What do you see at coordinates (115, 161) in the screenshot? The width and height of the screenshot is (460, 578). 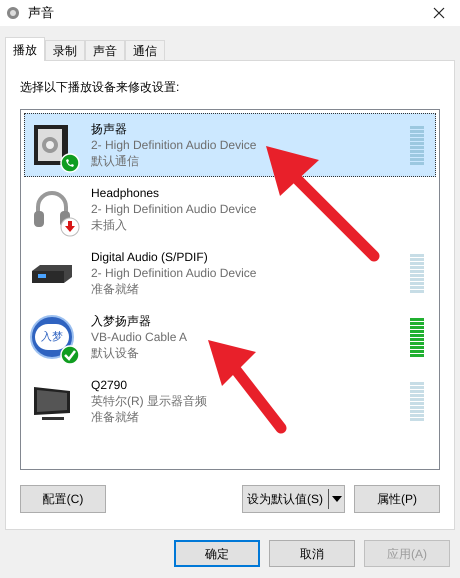 I see `device-status: 默认通信` at bounding box center [115, 161].